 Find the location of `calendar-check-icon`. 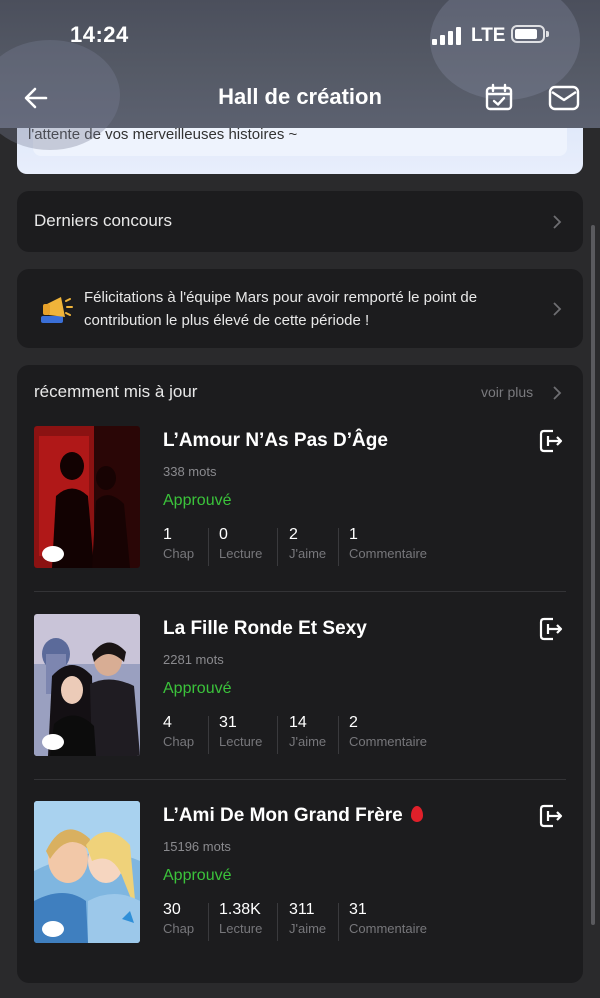

calendar-check-icon is located at coordinates (499, 97).